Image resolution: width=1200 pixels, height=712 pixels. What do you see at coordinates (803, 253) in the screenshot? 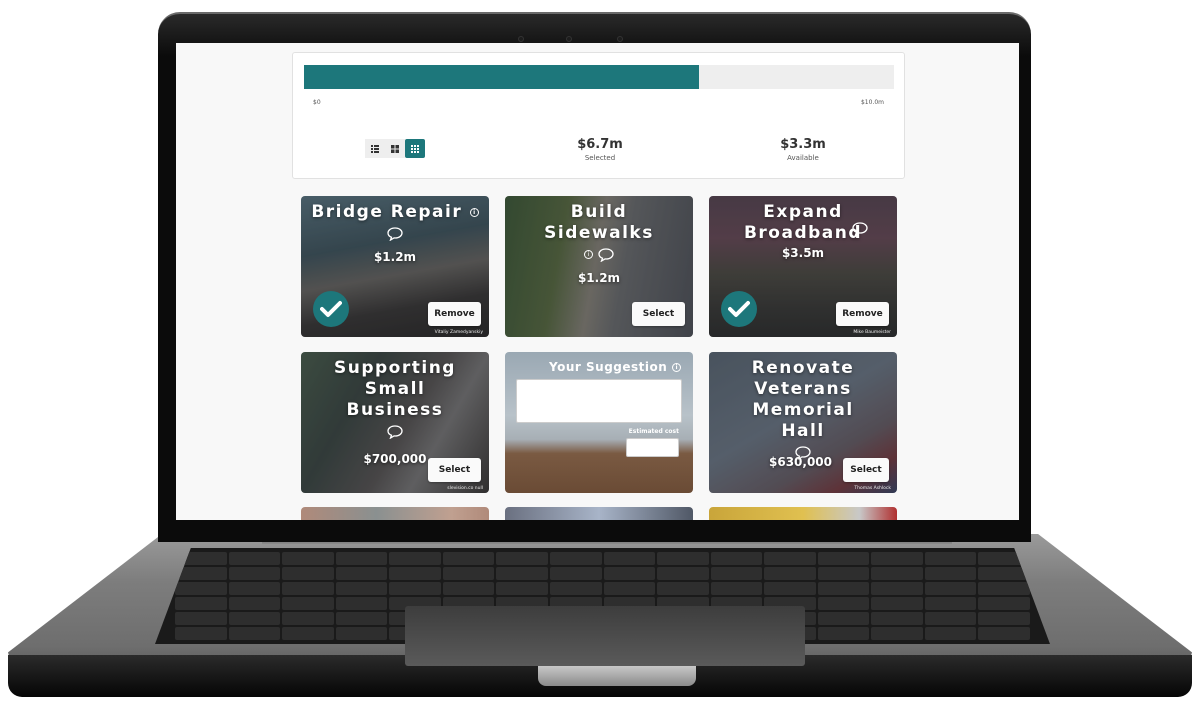
I see `card-price: $3.5m` at bounding box center [803, 253].